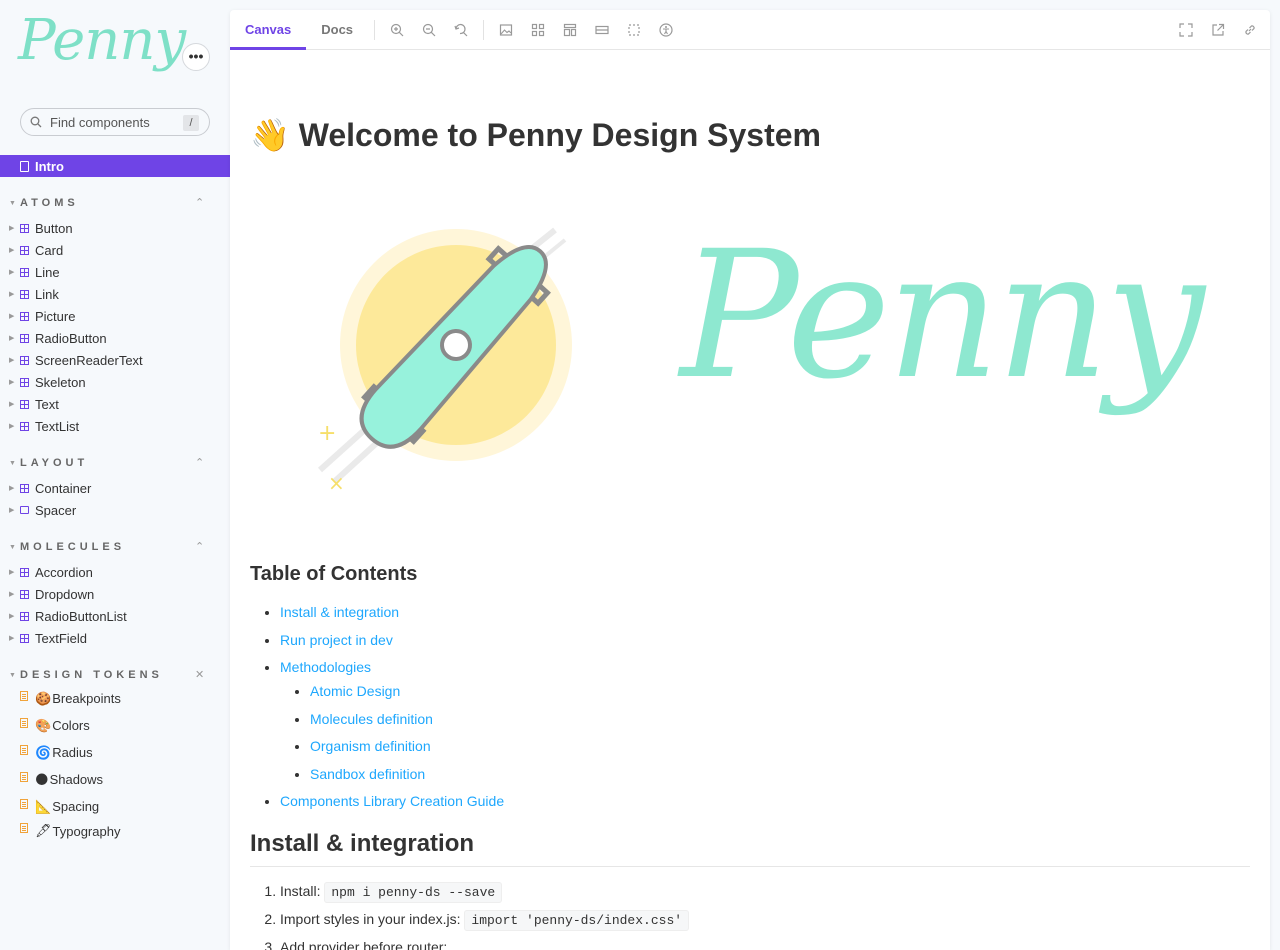 The width and height of the screenshot is (1280, 950). Describe the element at coordinates (115, 228) in the screenshot. I see `sidebar-item-button: ▶ Button` at that location.